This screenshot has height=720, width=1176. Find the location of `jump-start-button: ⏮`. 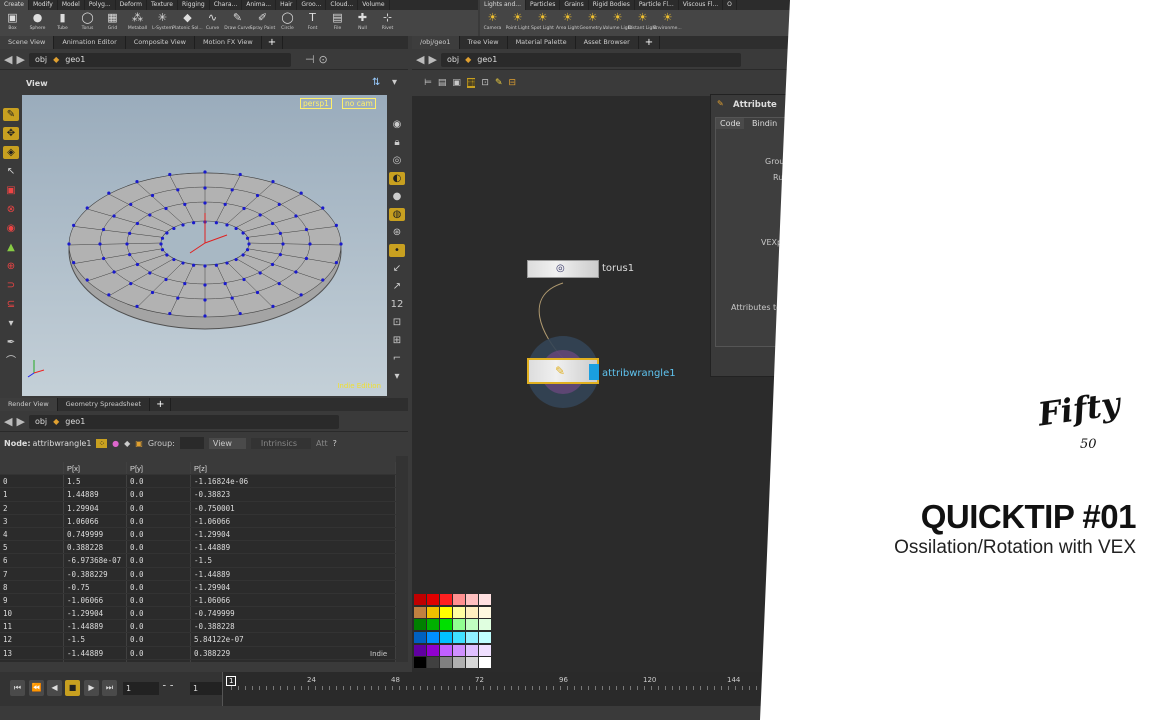

jump-start-button: ⏮ is located at coordinates (17, 688).